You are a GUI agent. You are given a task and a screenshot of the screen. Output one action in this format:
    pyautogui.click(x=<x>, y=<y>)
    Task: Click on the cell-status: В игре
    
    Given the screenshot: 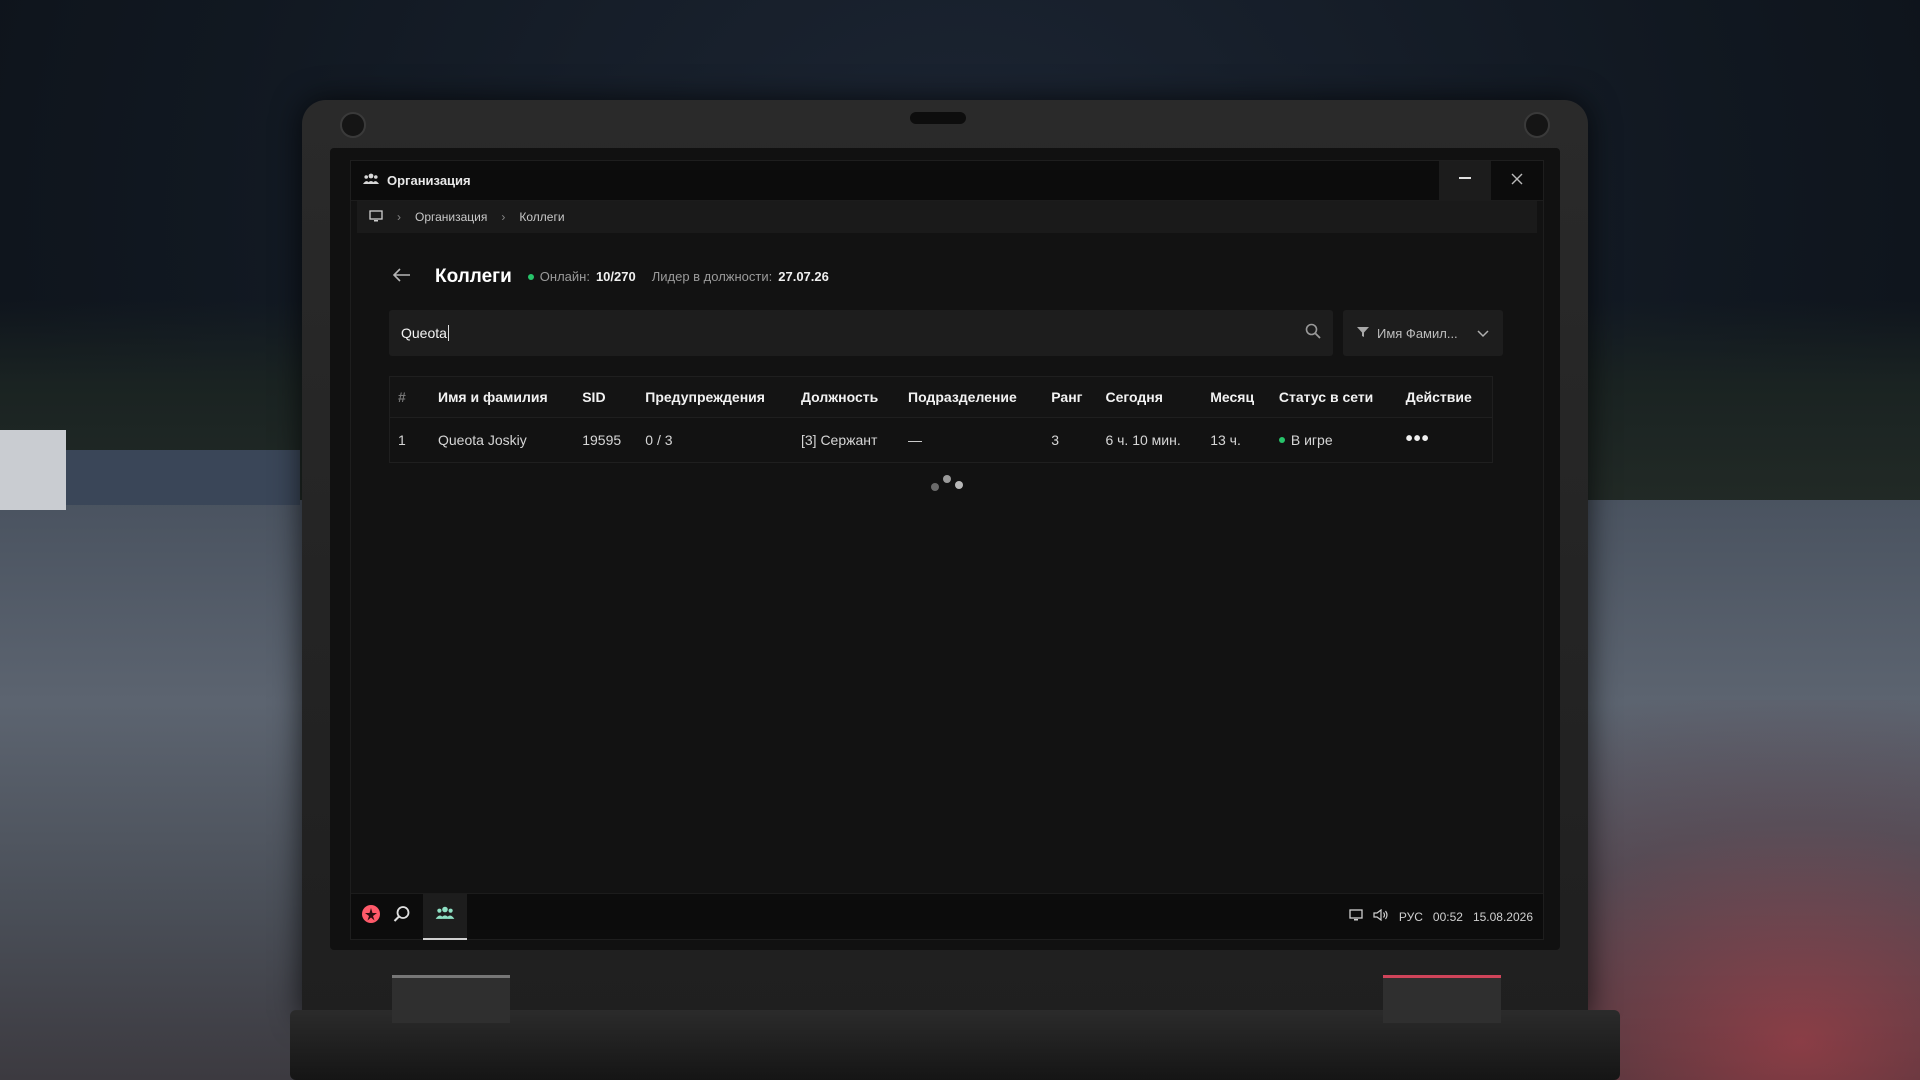 What is the action you would take?
    pyautogui.click(x=1334, y=439)
    